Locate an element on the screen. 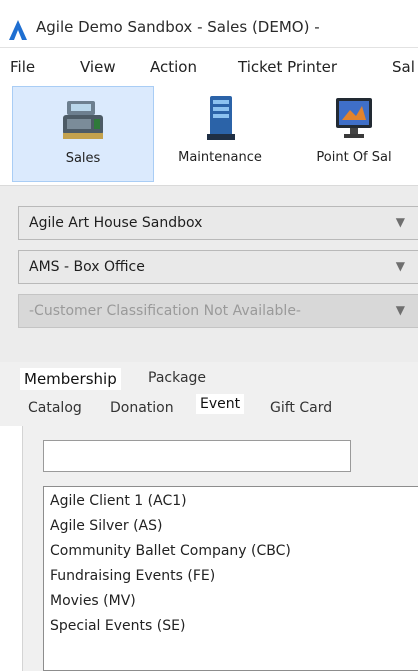  server-icon is located at coordinates (221, 118).